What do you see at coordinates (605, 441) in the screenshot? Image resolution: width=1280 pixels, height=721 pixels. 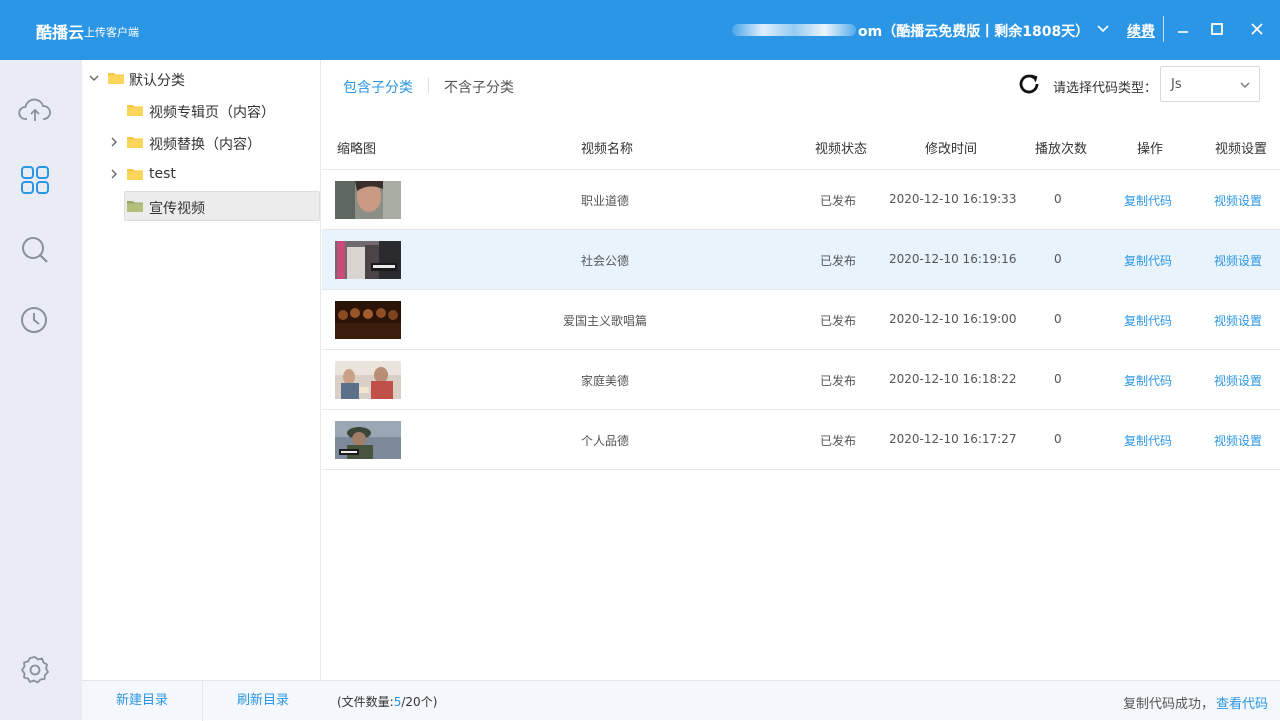 I see `video-name: 个人品德` at bounding box center [605, 441].